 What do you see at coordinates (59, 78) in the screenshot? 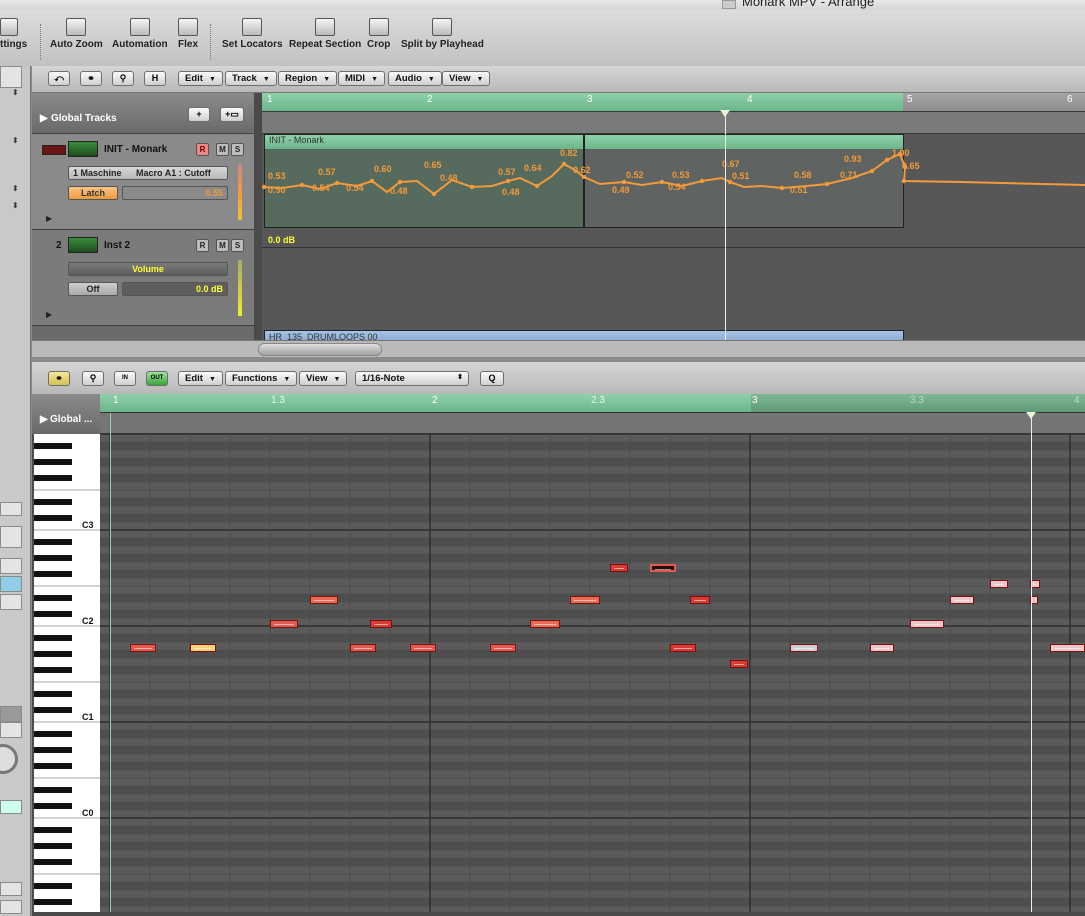
I see `back-button: ⤺` at bounding box center [59, 78].